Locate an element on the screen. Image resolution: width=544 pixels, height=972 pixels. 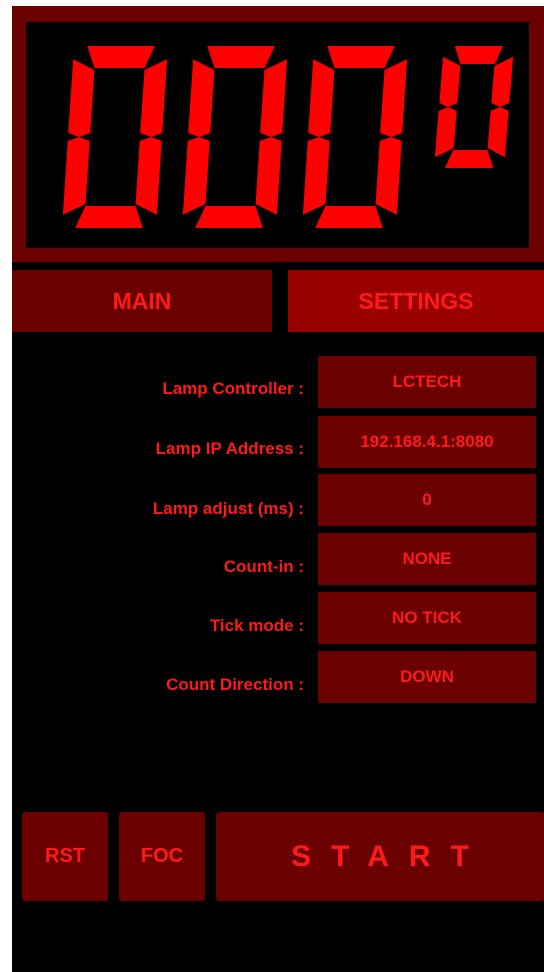
digit-1-segment-upper-right is located at coordinates (154, 98).